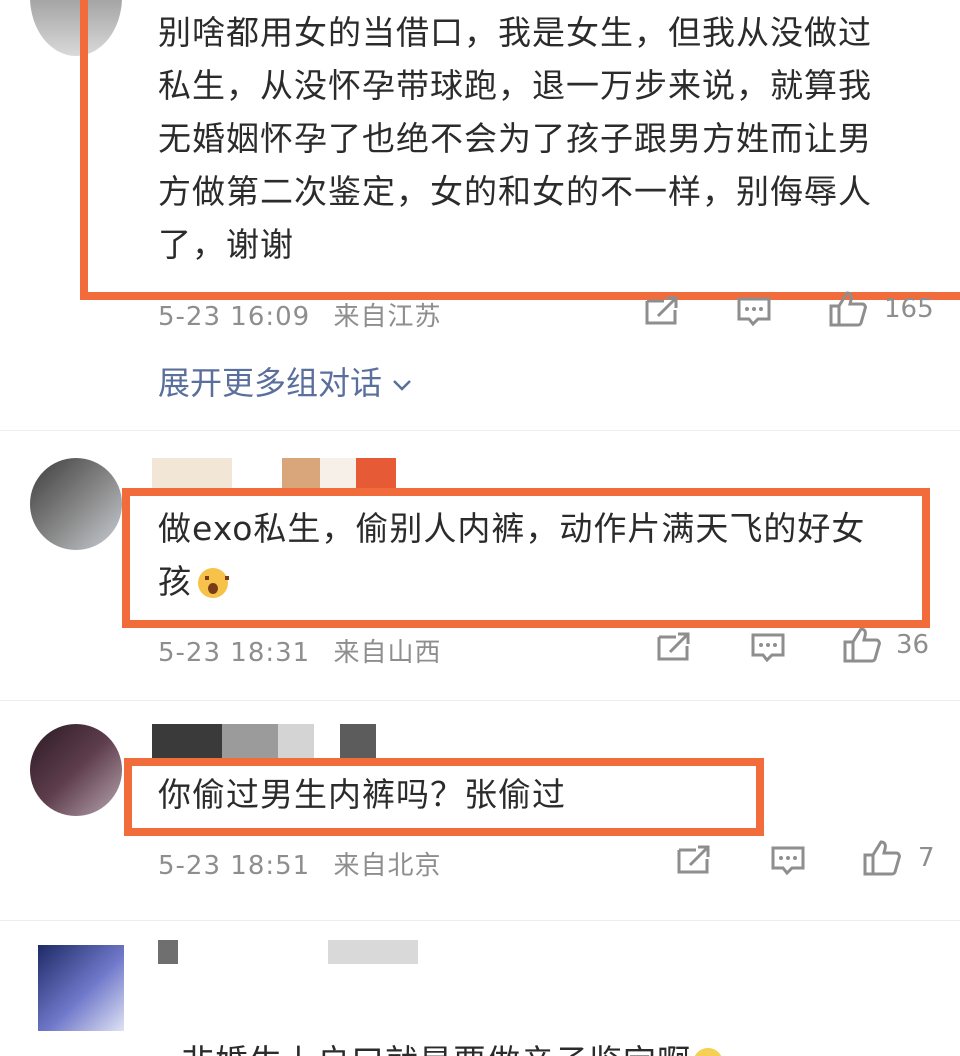 This screenshot has width=960, height=1056. I want to click on chevron-down-icon, so click(402, 385).